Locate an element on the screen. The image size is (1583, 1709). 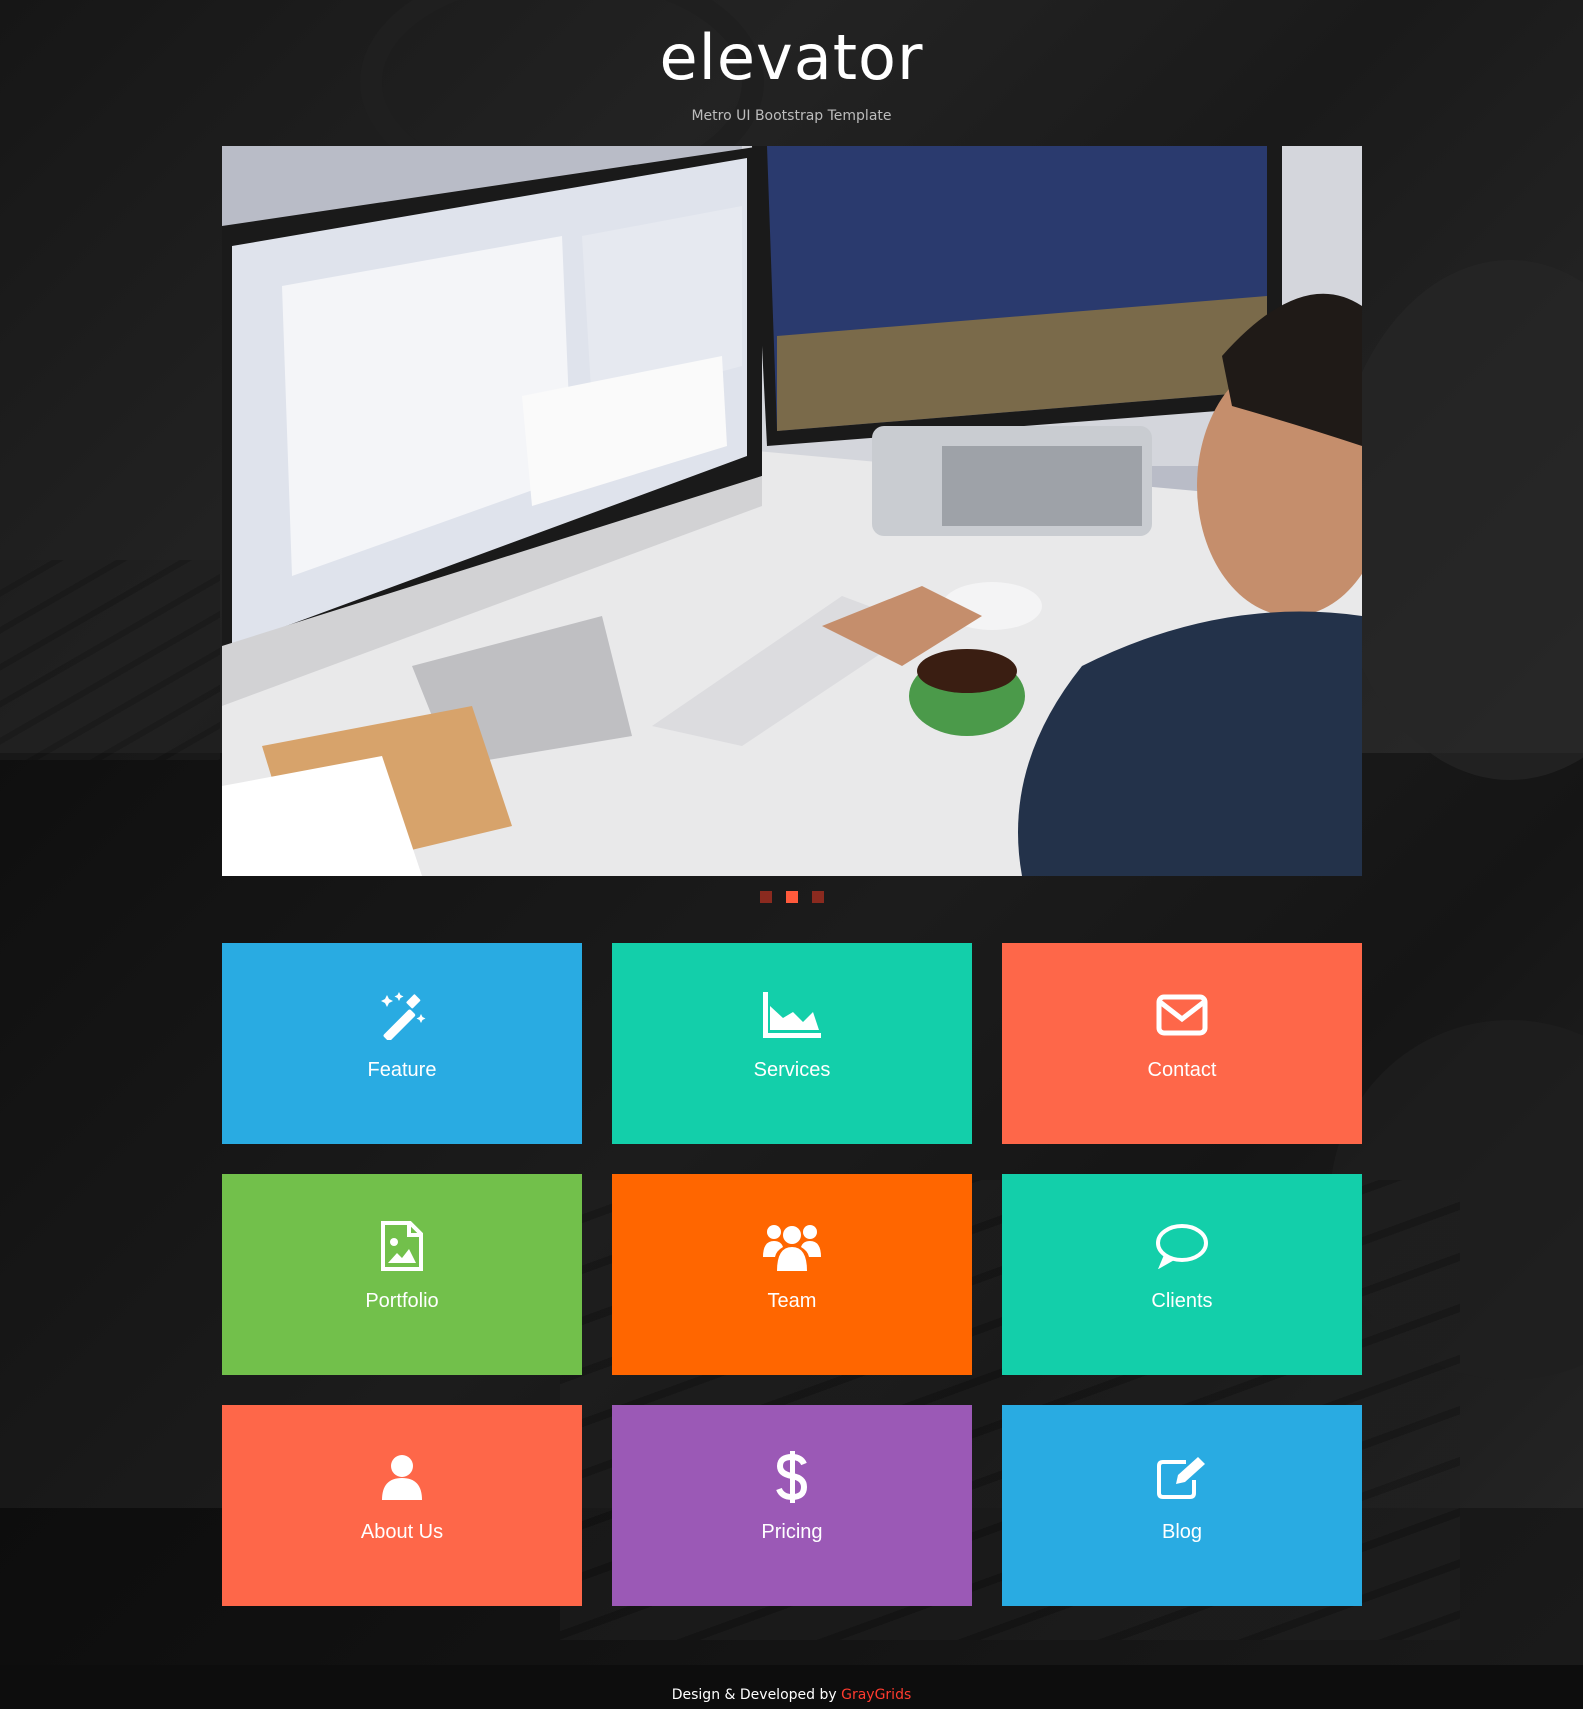
site-header: elevator Metro UI Bootstrap Template is located at coordinates (791, 71).